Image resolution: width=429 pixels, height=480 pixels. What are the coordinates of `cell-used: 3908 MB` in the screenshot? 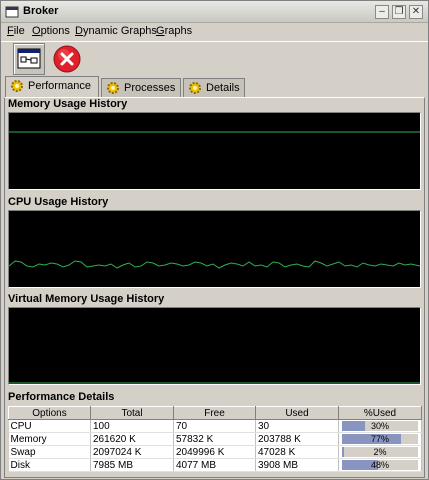 It's located at (297, 465).